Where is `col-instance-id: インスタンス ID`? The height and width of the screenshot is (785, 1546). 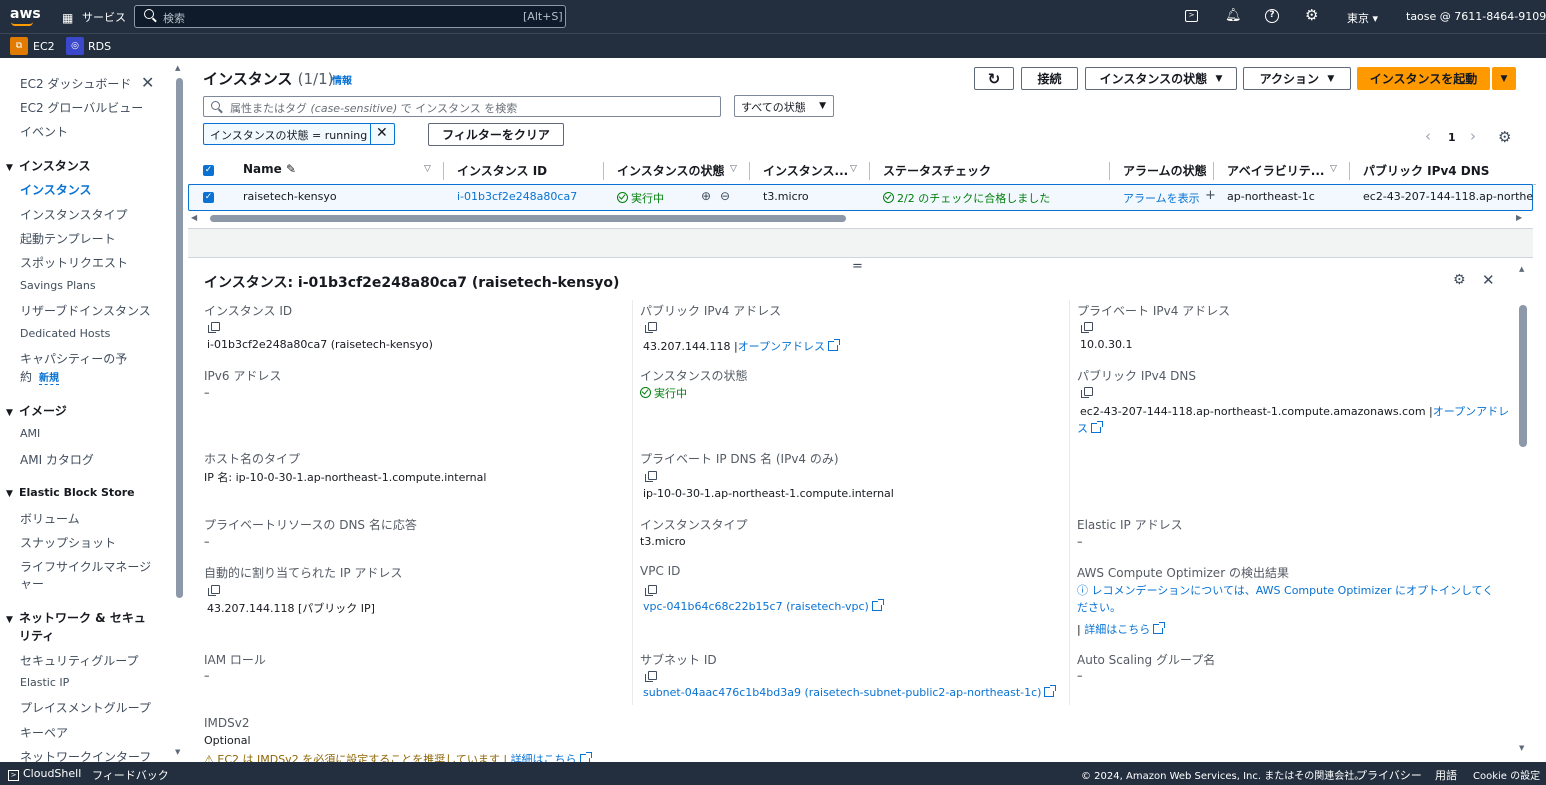 col-instance-id: インスタンス ID is located at coordinates (502, 170).